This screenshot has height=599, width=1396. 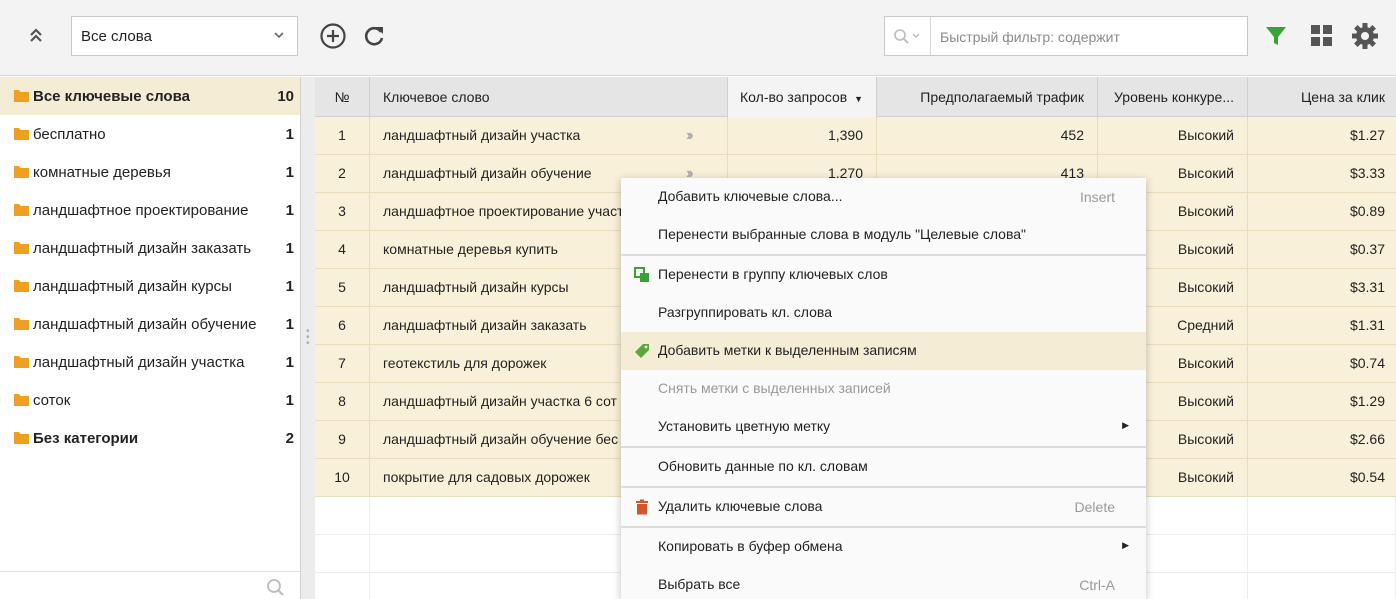 I want to click on grid-icon, so click(x=1322, y=36).